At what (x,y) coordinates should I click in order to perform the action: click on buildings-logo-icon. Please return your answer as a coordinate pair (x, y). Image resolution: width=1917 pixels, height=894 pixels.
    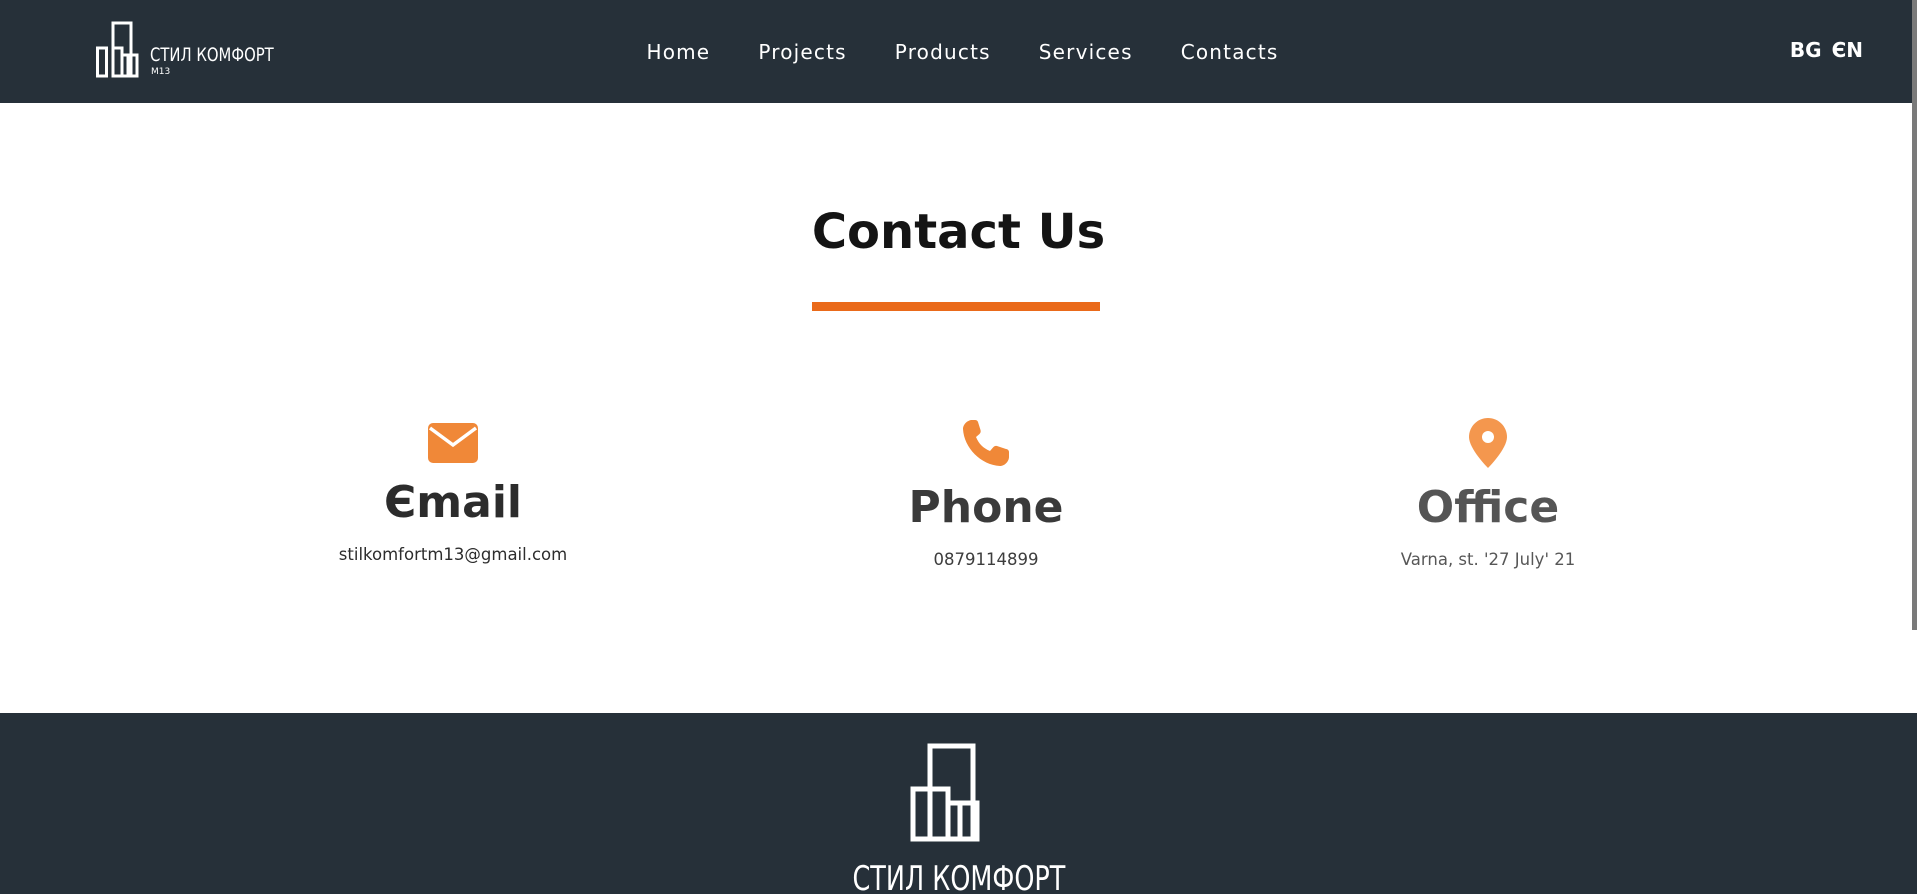
    Looking at the image, I should click on (945, 792).